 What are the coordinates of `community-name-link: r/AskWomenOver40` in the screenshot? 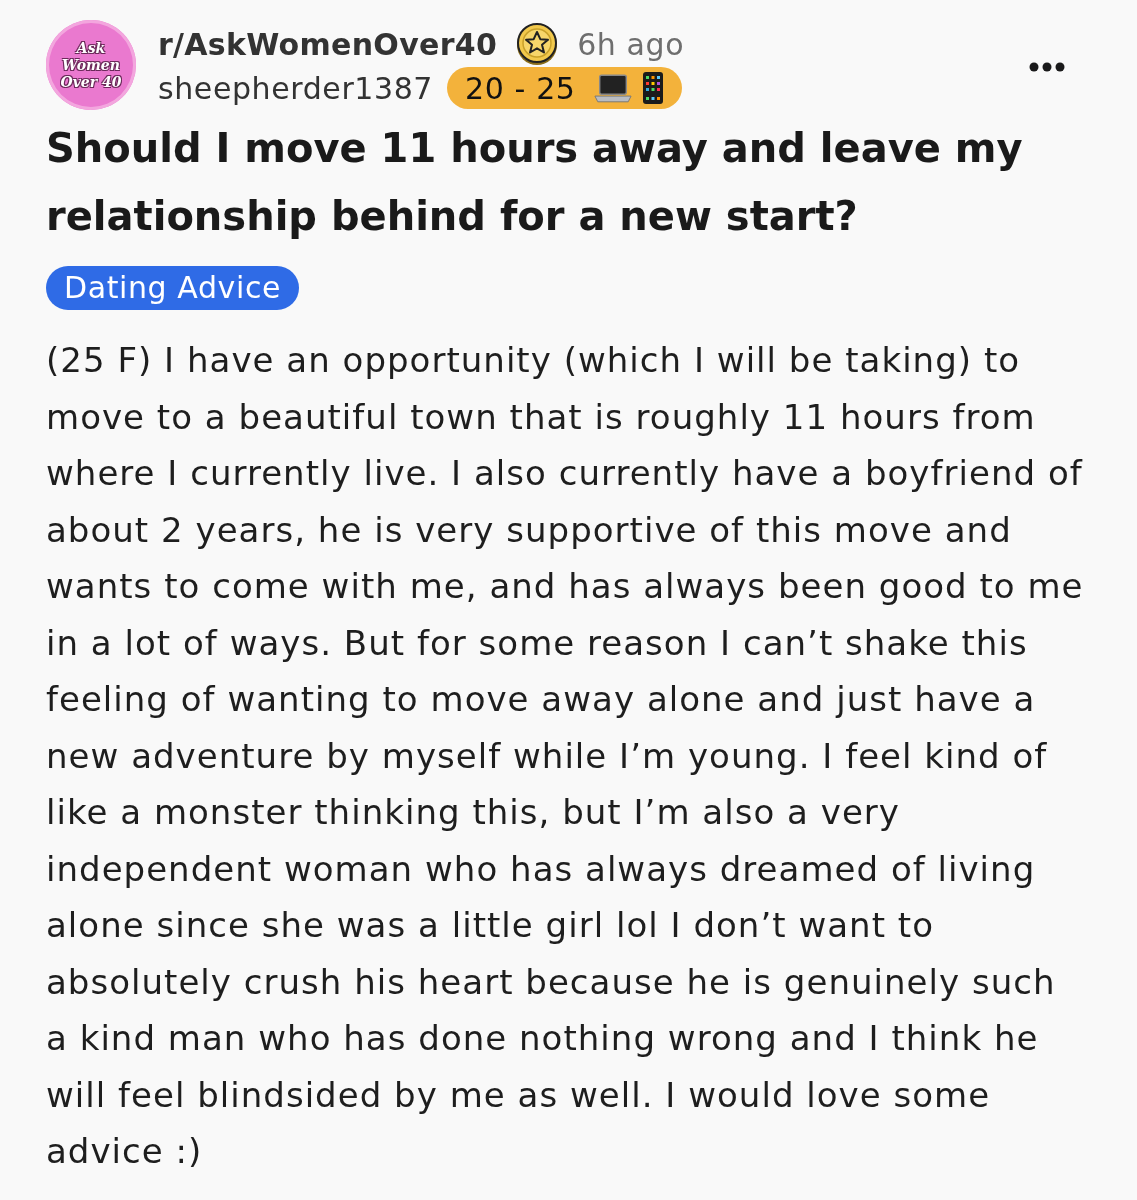 It's located at (328, 44).